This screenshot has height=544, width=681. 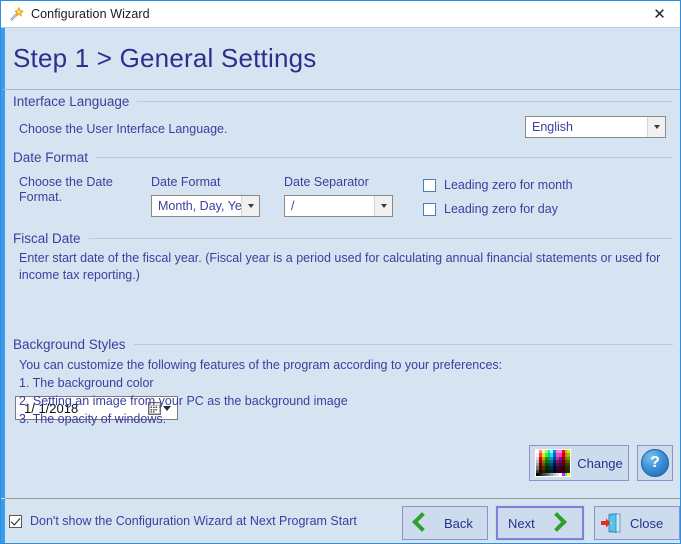 What do you see at coordinates (340, 14) in the screenshot?
I see `title-bar: Configuration Wizard ✕` at bounding box center [340, 14].